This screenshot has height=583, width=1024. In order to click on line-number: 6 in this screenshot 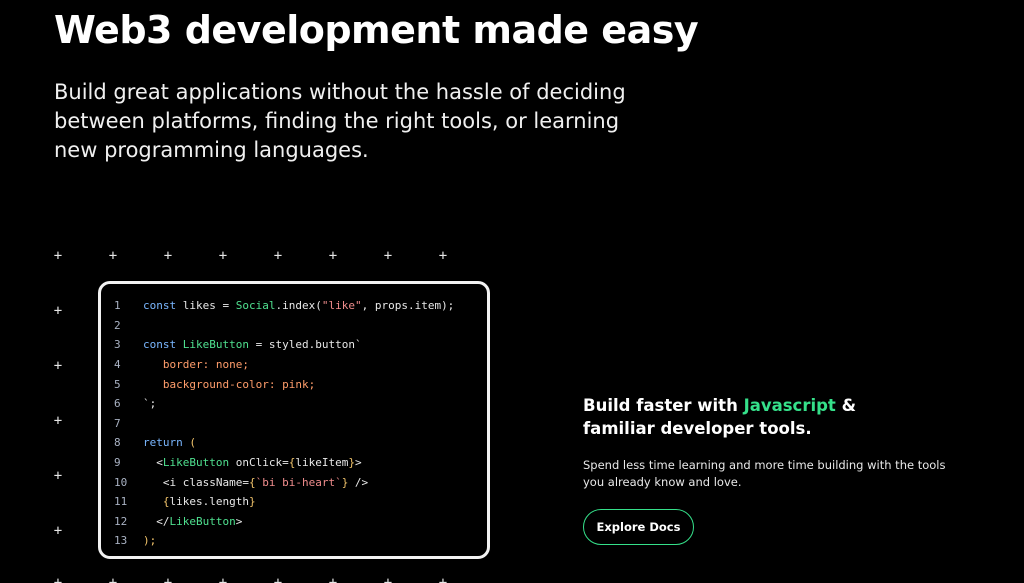, I will do `click(117, 404)`.